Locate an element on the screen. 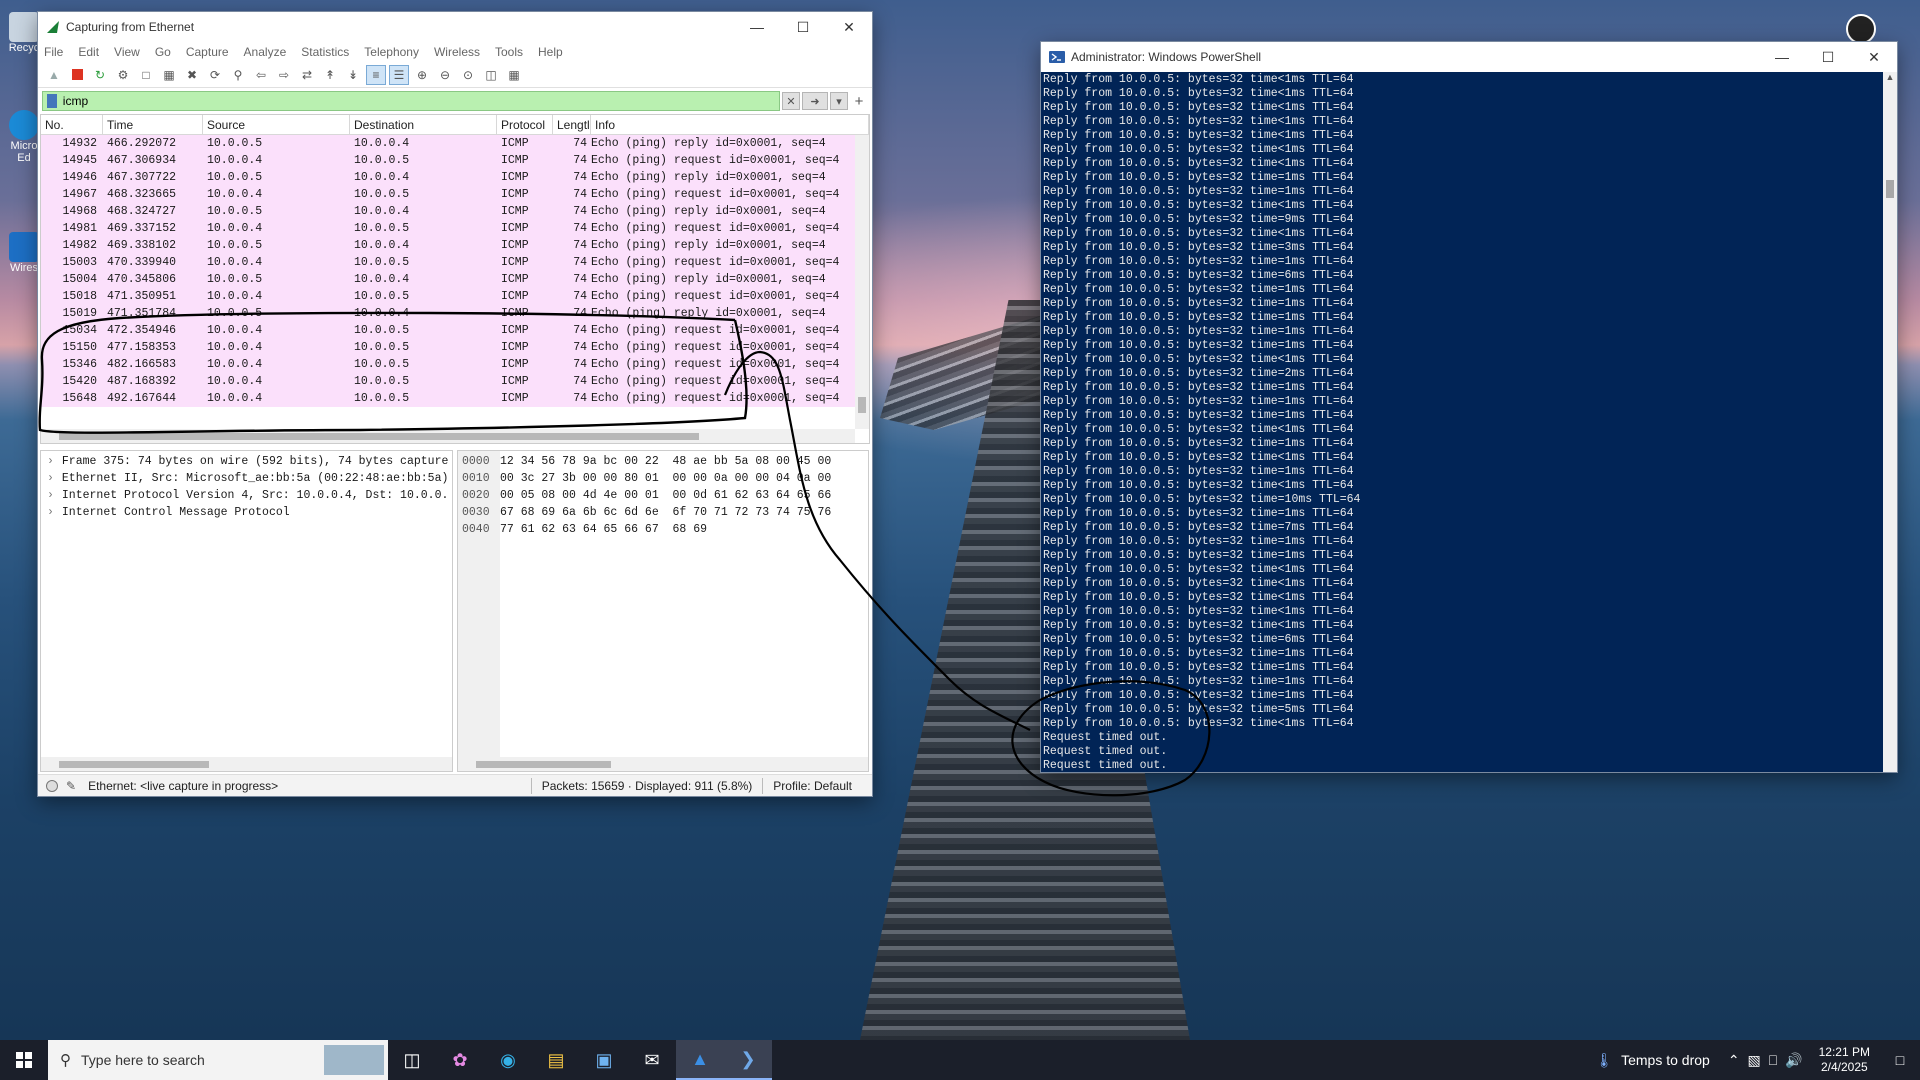 The image size is (1920, 1080). stop-capture-icon is located at coordinates (77, 75).